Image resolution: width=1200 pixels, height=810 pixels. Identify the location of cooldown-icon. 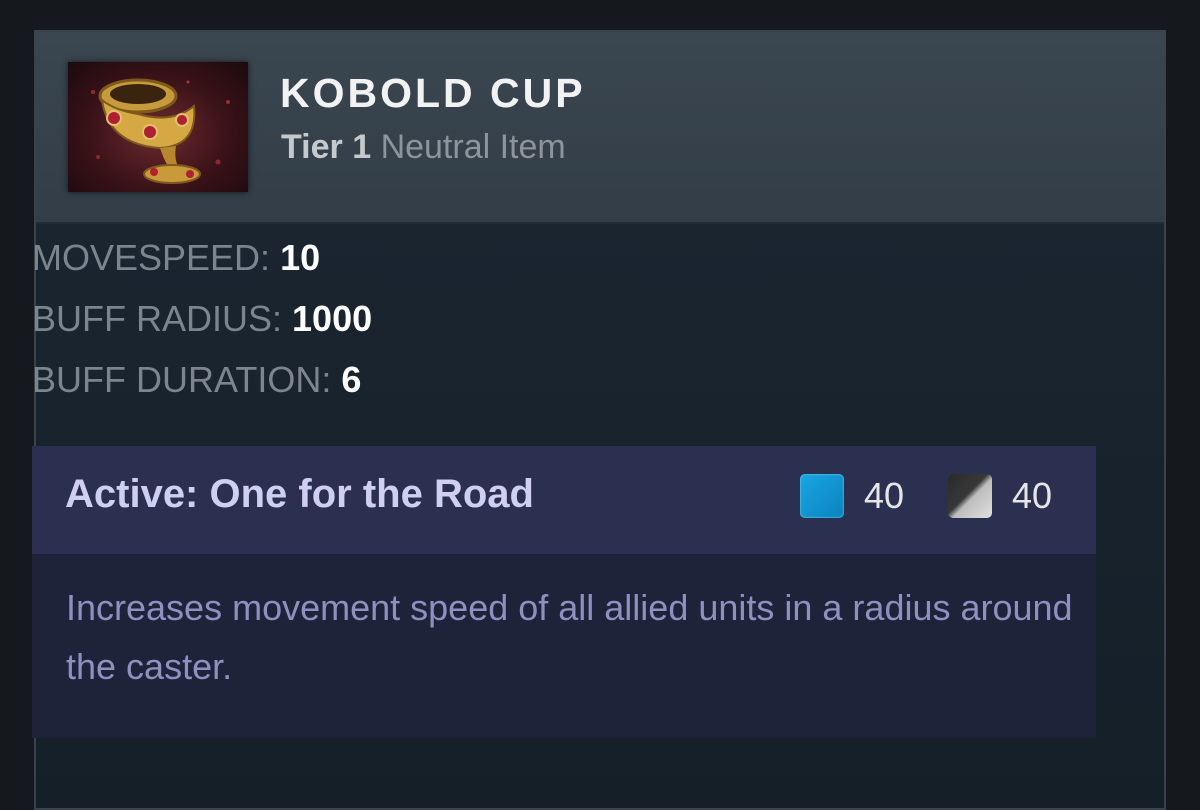
(970, 496).